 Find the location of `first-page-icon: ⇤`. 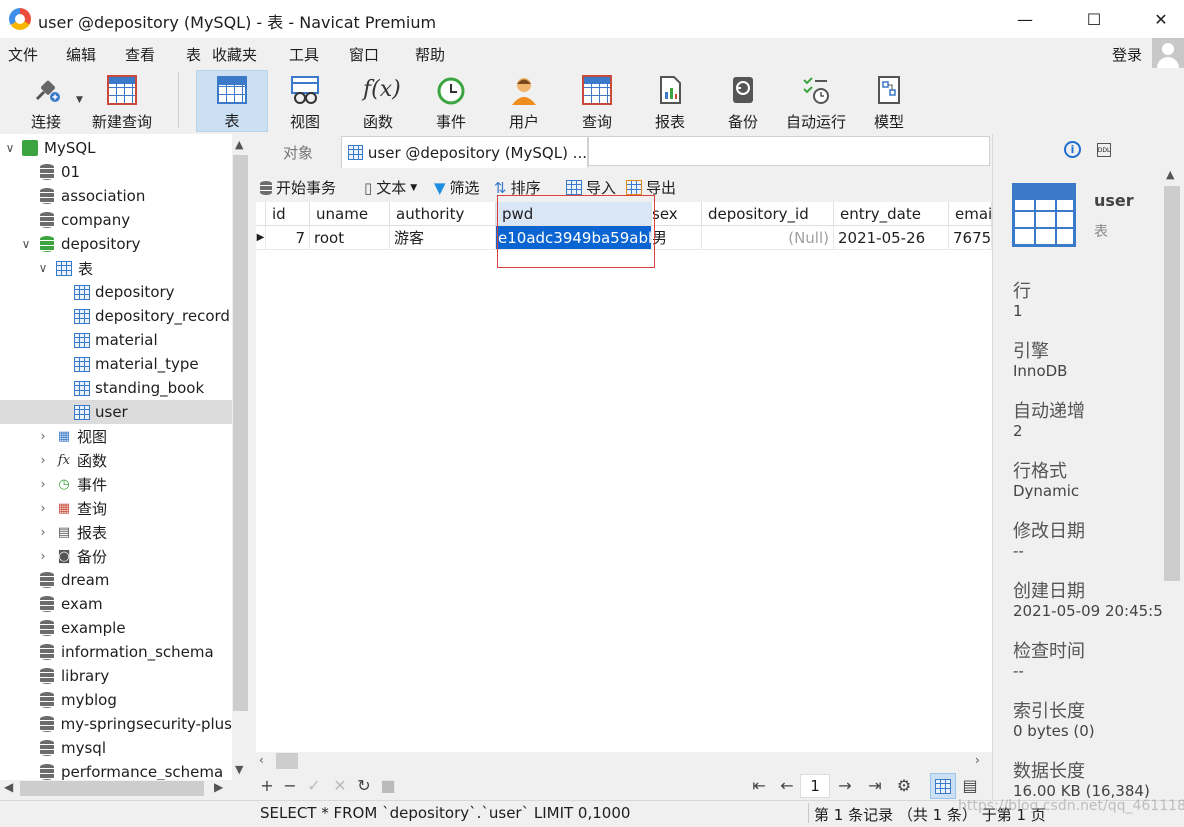

first-page-icon: ⇤ is located at coordinates (759, 785).